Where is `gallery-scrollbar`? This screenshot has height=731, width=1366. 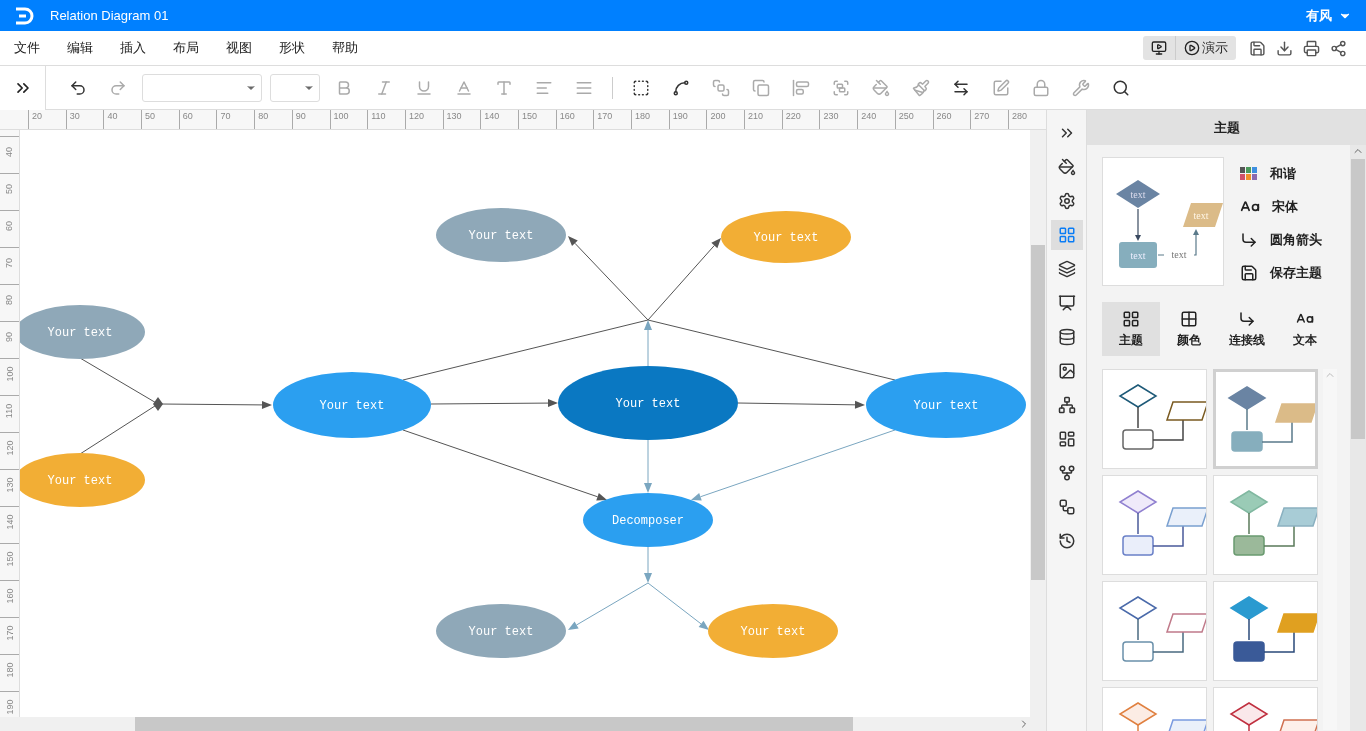
gallery-scrollbar is located at coordinates (1330, 549).